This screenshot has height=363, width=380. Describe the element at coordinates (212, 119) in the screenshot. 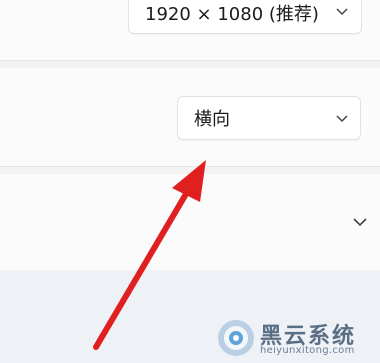

I see `orientation-value: 横向` at that location.